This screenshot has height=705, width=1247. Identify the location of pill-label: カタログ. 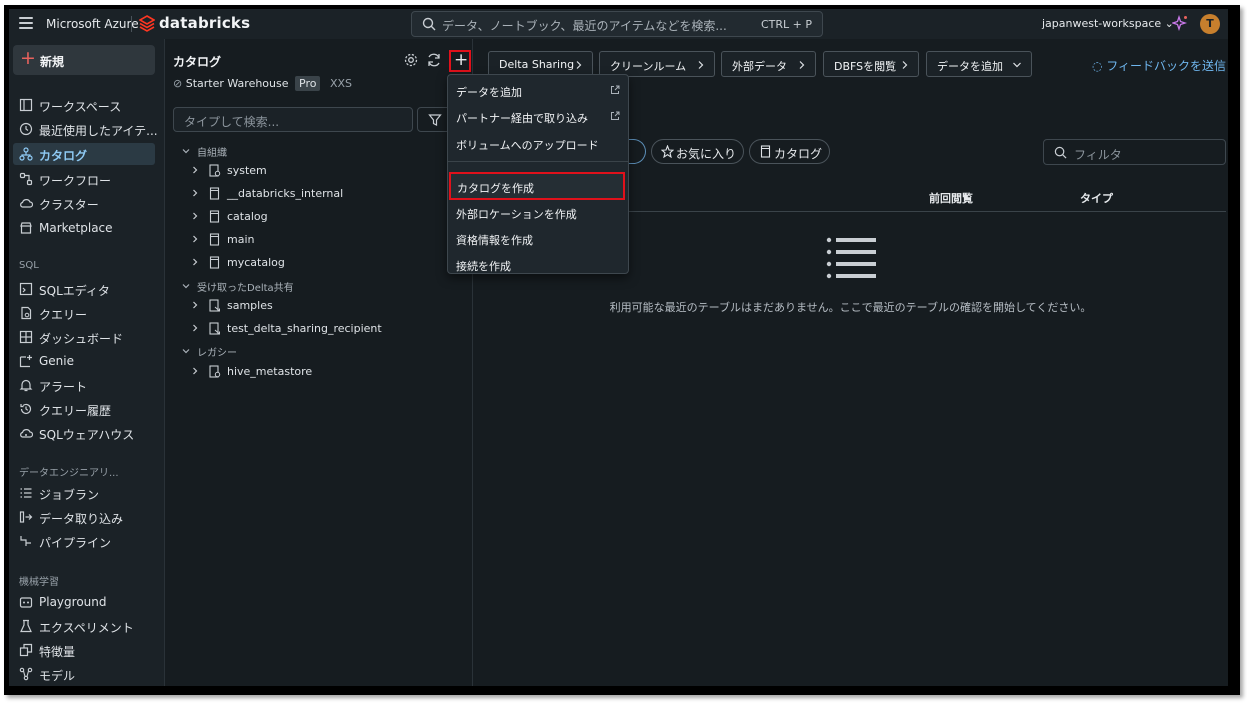
(798, 154).